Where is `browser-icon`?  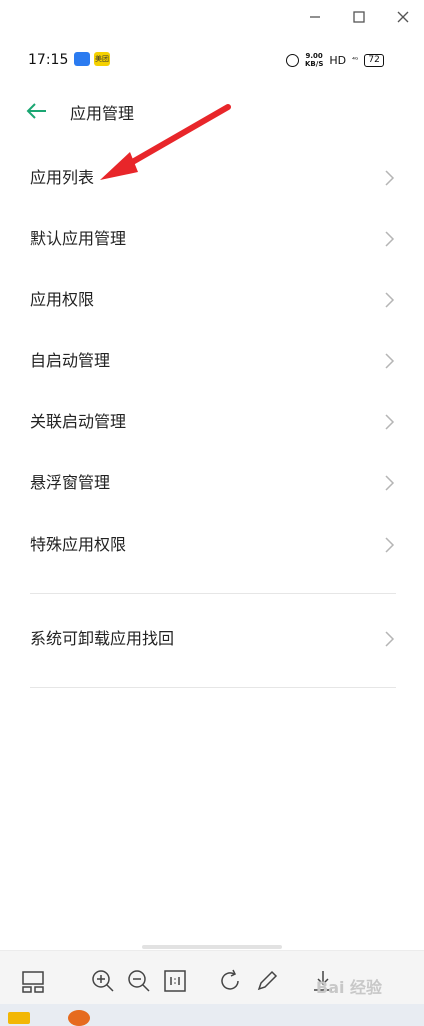
browser-icon is located at coordinates (79, 1018).